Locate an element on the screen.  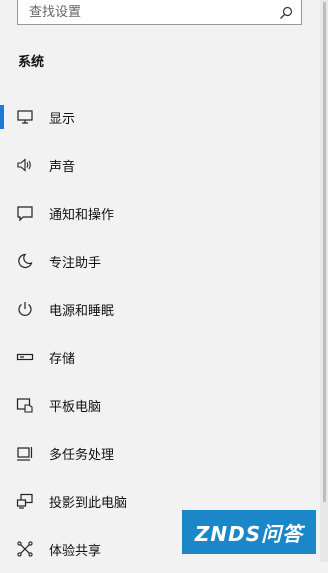
shared-experiences-icon is located at coordinates (25, 549).